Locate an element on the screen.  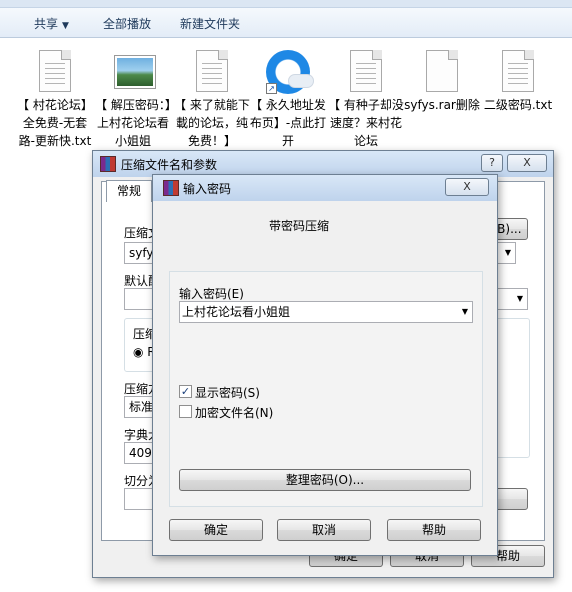
dialog-heading: 带密码压缩 is located at coordinates (299, 226).